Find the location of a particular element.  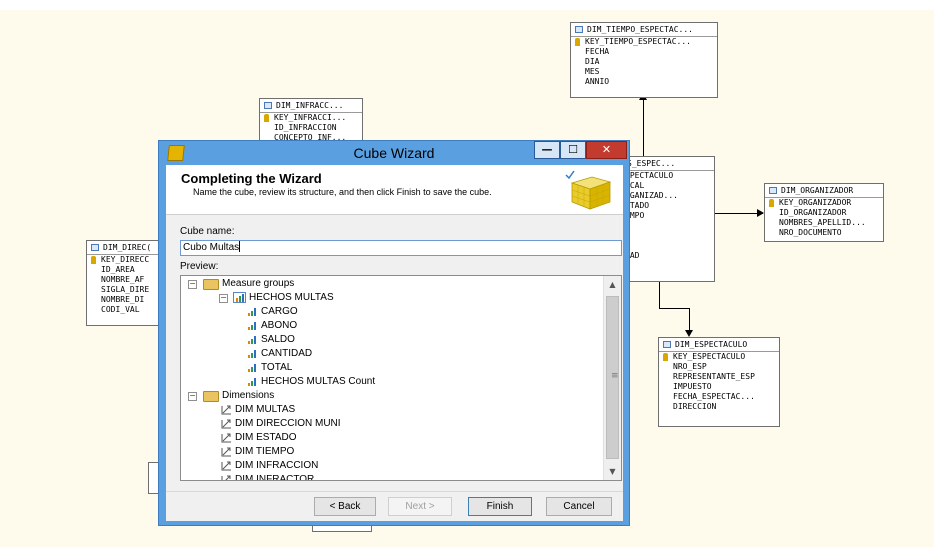

close-button: ✕ is located at coordinates (606, 150).